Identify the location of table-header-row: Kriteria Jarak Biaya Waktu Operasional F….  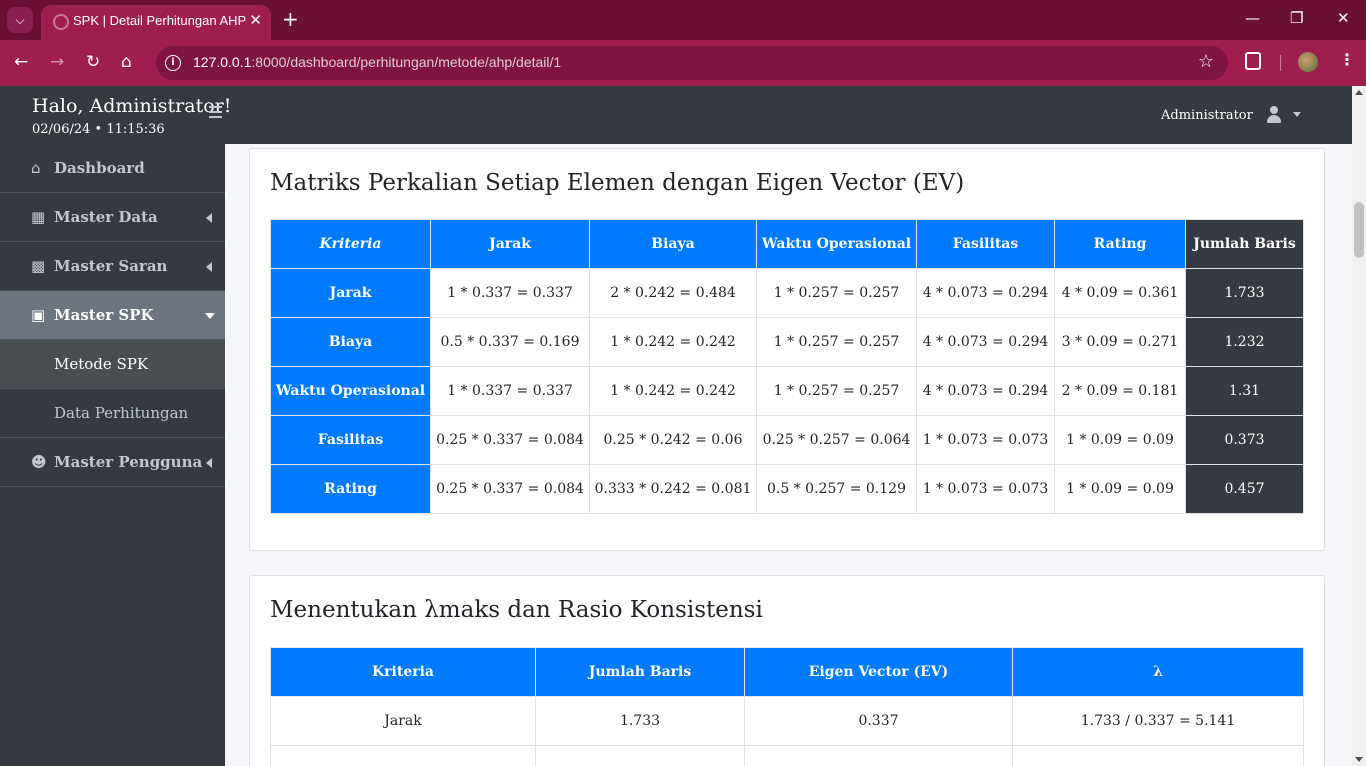
(787, 244).